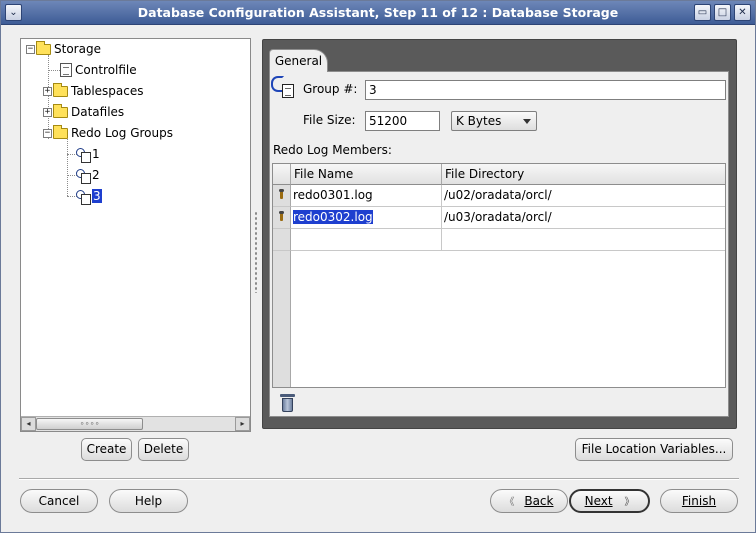 Image resolution: width=756 pixels, height=533 pixels. I want to click on file-size-unit-select: K Bytes, so click(494, 121).